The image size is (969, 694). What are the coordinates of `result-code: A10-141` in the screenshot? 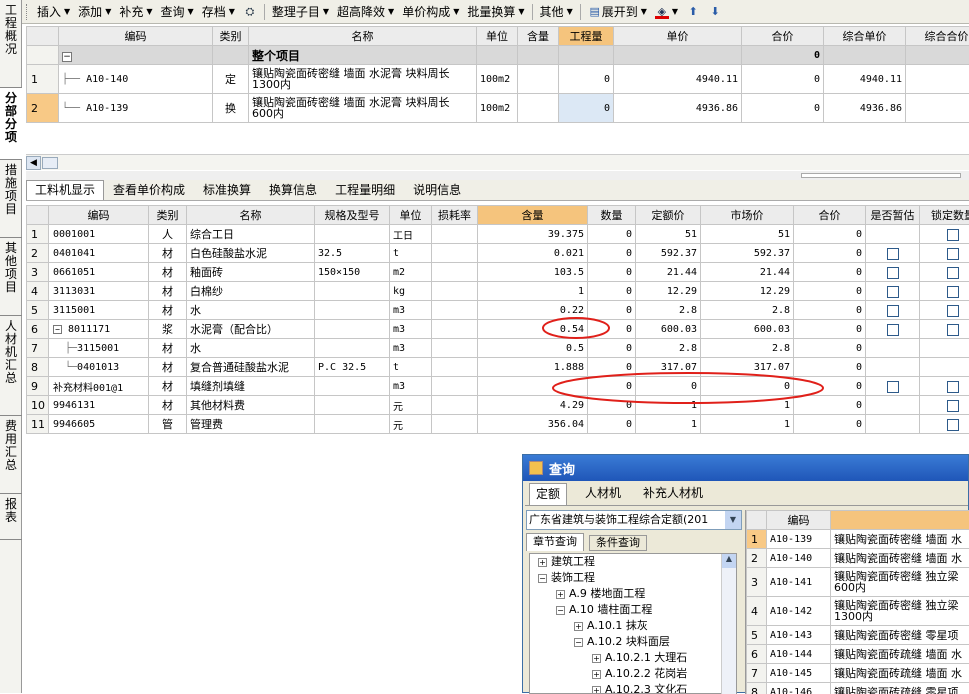 It's located at (799, 582).